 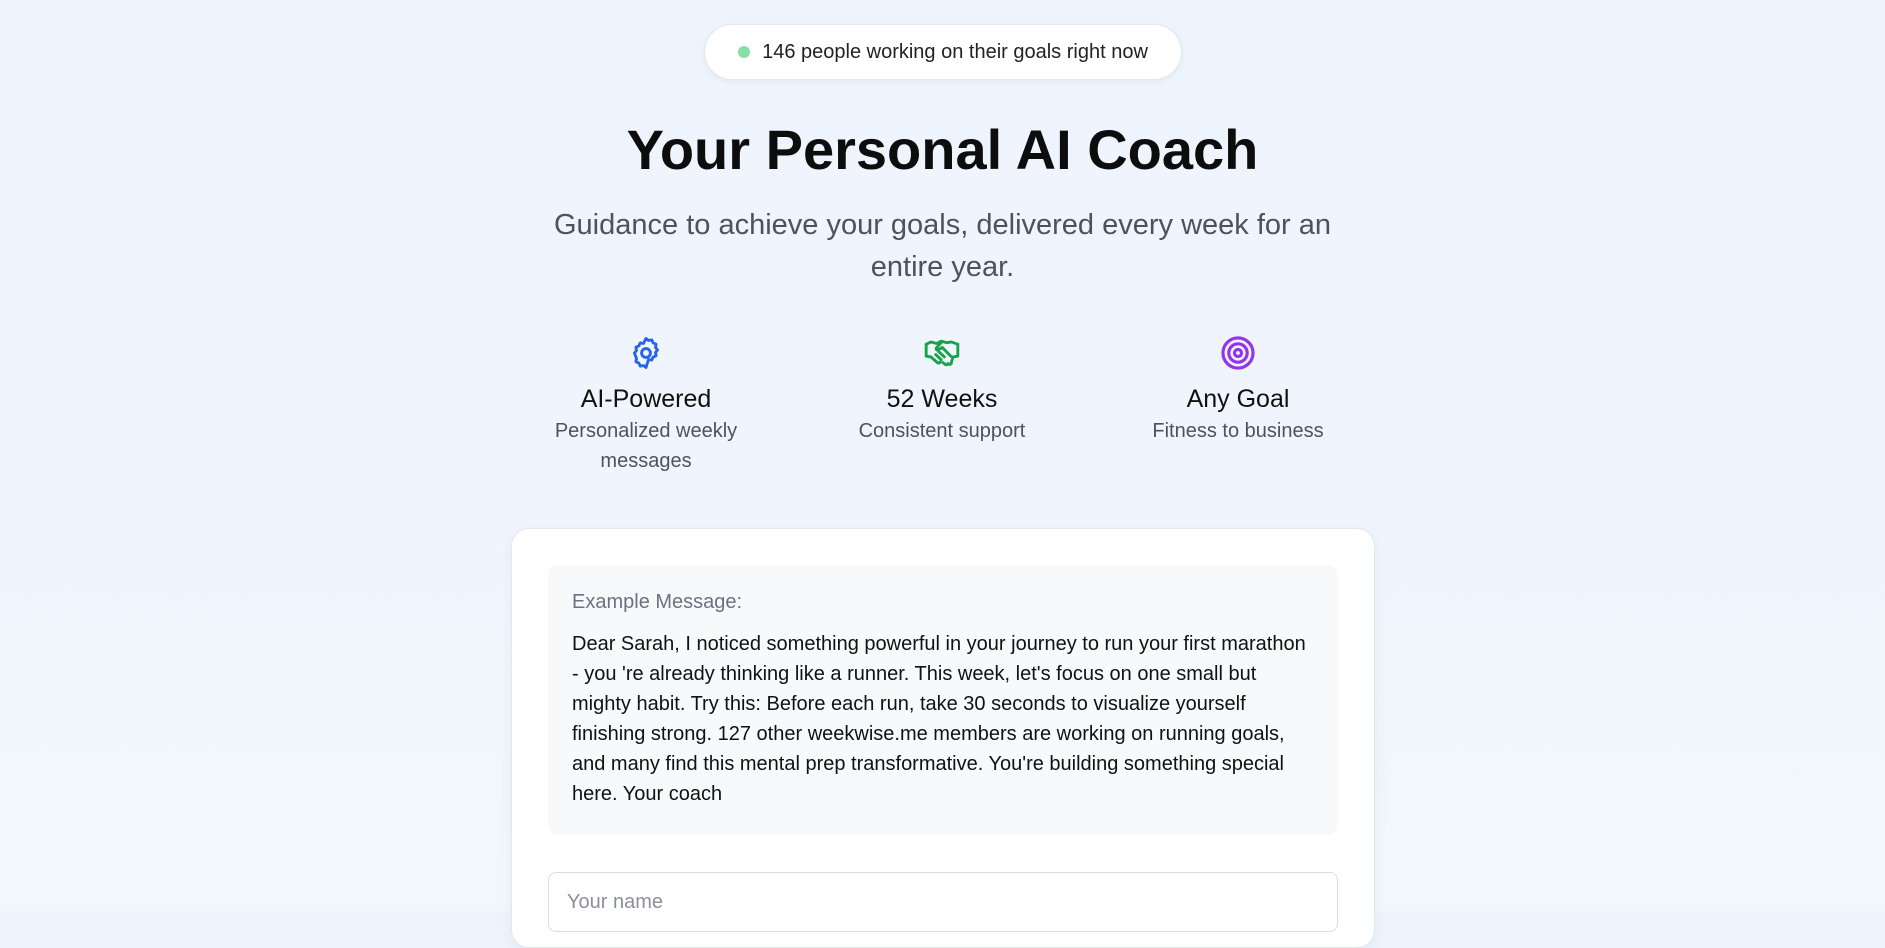 I want to click on page-title: Your Personal AI Coach, so click(x=942, y=149).